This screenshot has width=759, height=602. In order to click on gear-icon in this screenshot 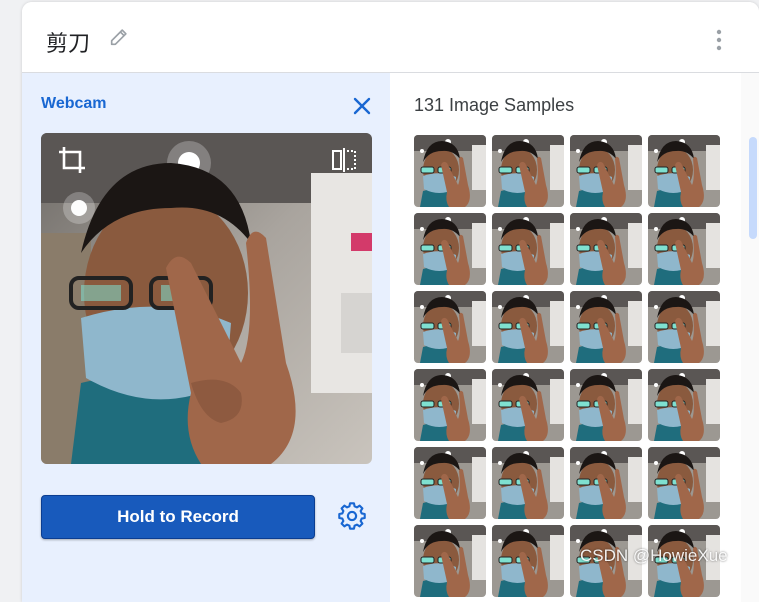, I will do `click(352, 516)`.